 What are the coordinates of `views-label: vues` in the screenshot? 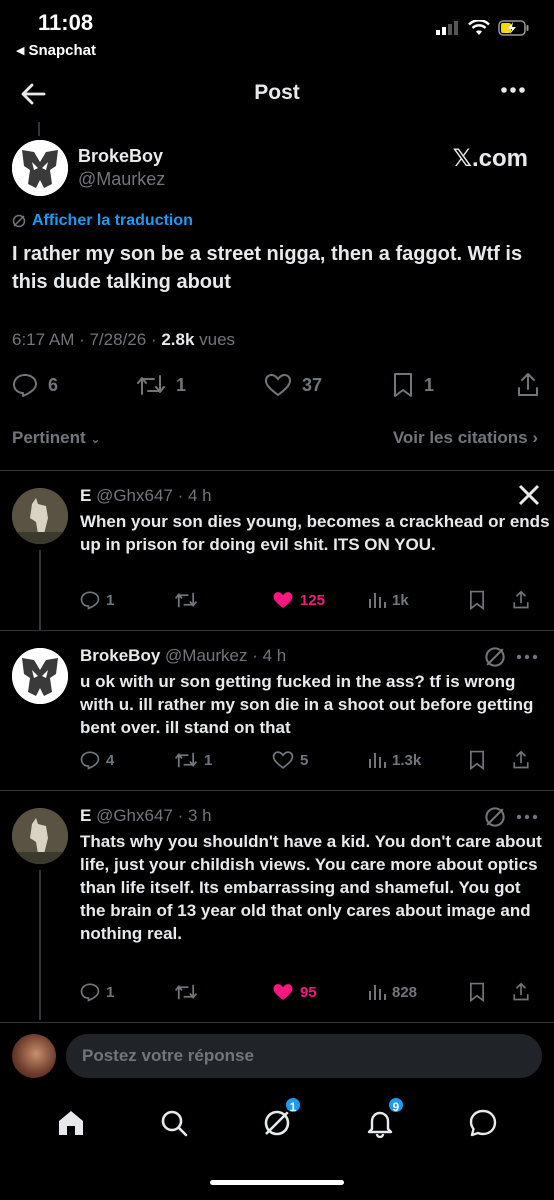 It's located at (215, 339).